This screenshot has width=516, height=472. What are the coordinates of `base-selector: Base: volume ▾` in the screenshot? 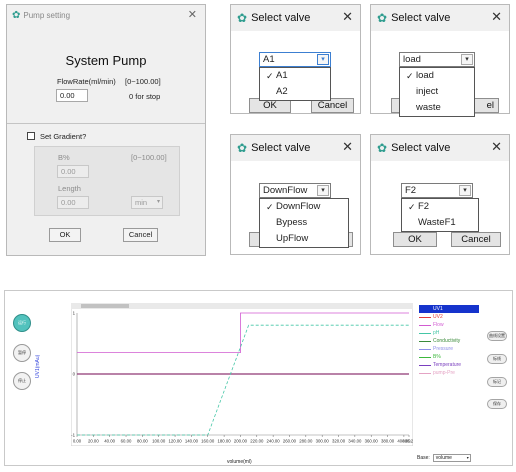 It's located at (444, 458).